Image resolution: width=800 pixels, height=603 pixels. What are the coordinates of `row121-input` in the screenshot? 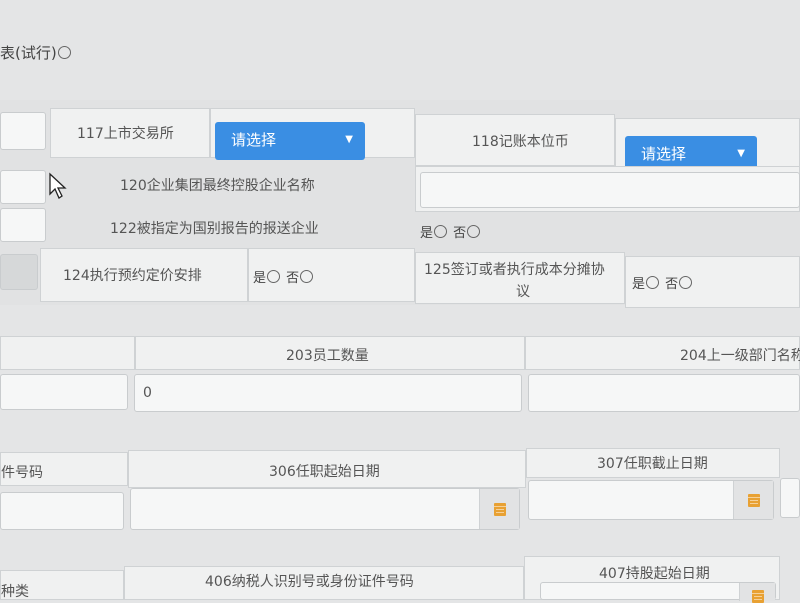 It's located at (23, 225).